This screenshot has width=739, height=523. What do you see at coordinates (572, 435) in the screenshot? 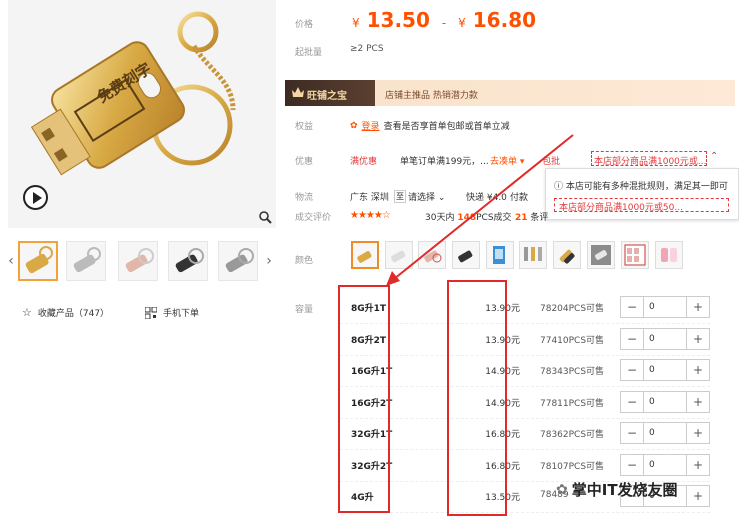
I see `sku-stock: 78362PCS可售` at bounding box center [572, 435].